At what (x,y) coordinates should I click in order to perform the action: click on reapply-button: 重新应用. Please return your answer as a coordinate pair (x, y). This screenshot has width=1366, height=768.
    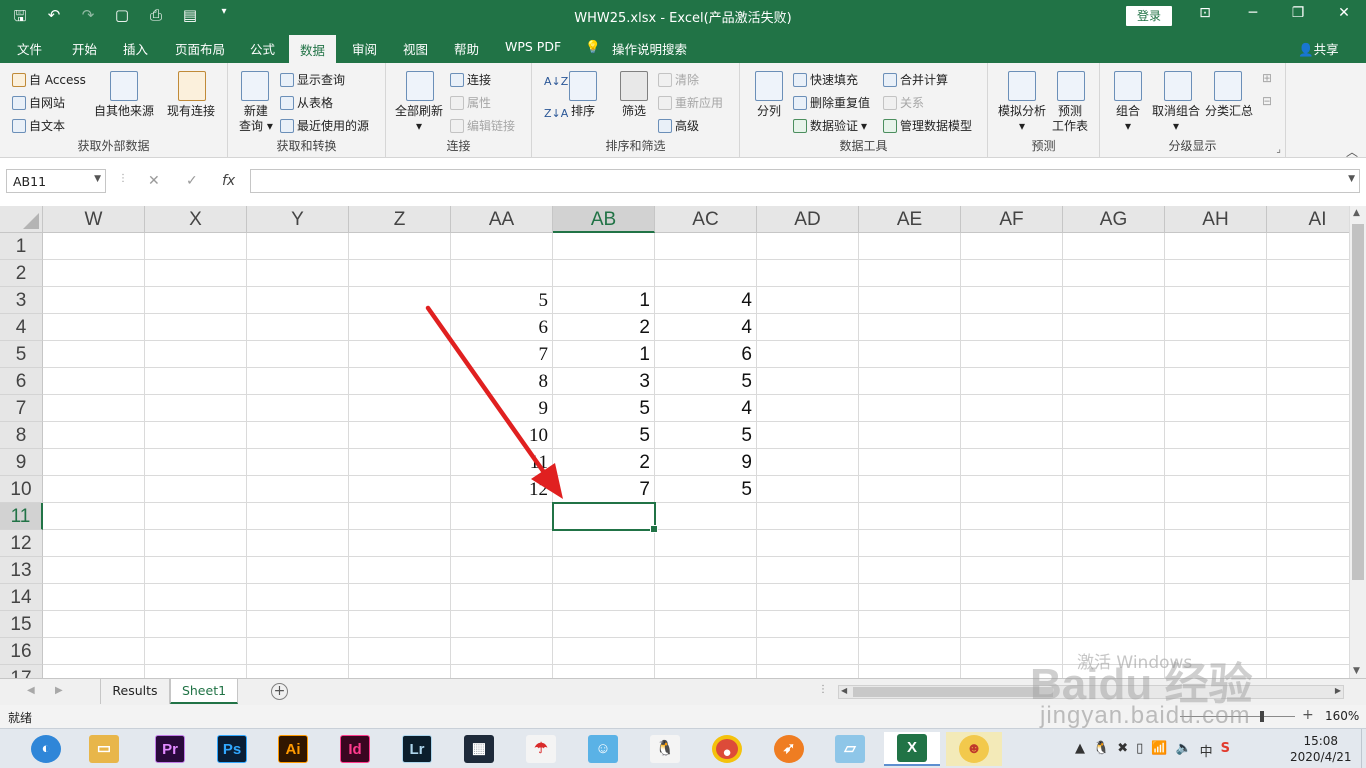
    Looking at the image, I should click on (690, 102).